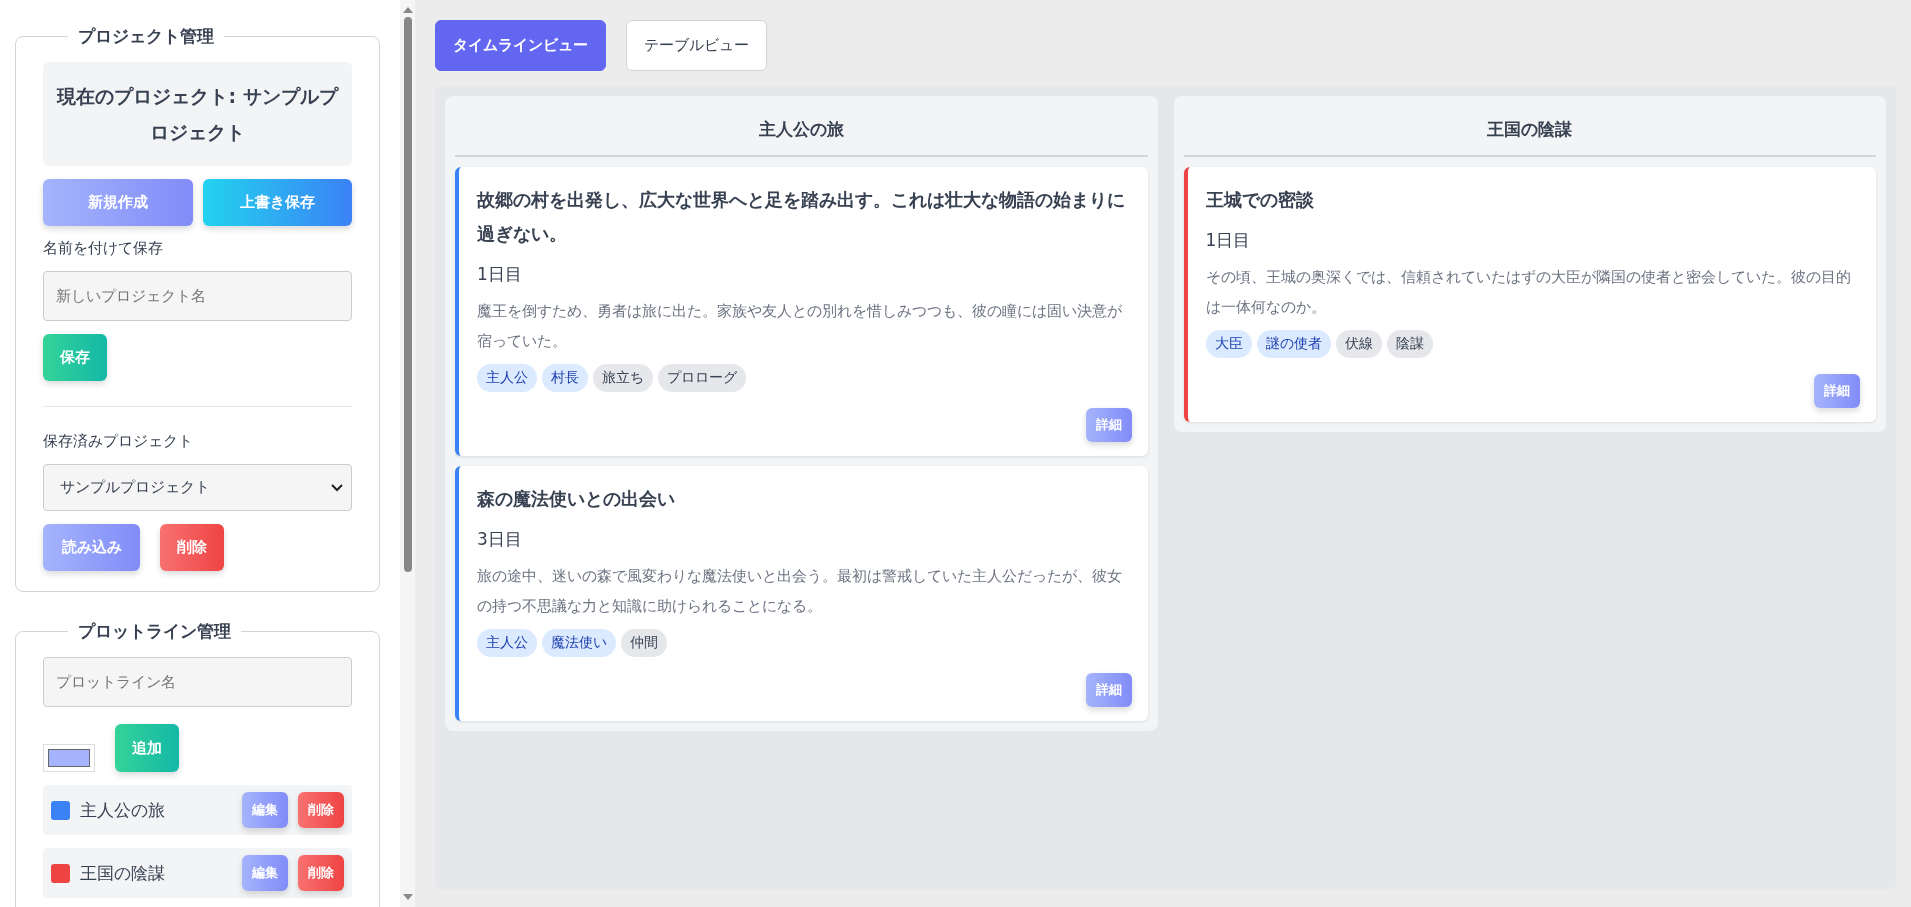  What do you see at coordinates (801, 126) in the screenshot?
I see `column-title: 主人公の旅` at bounding box center [801, 126].